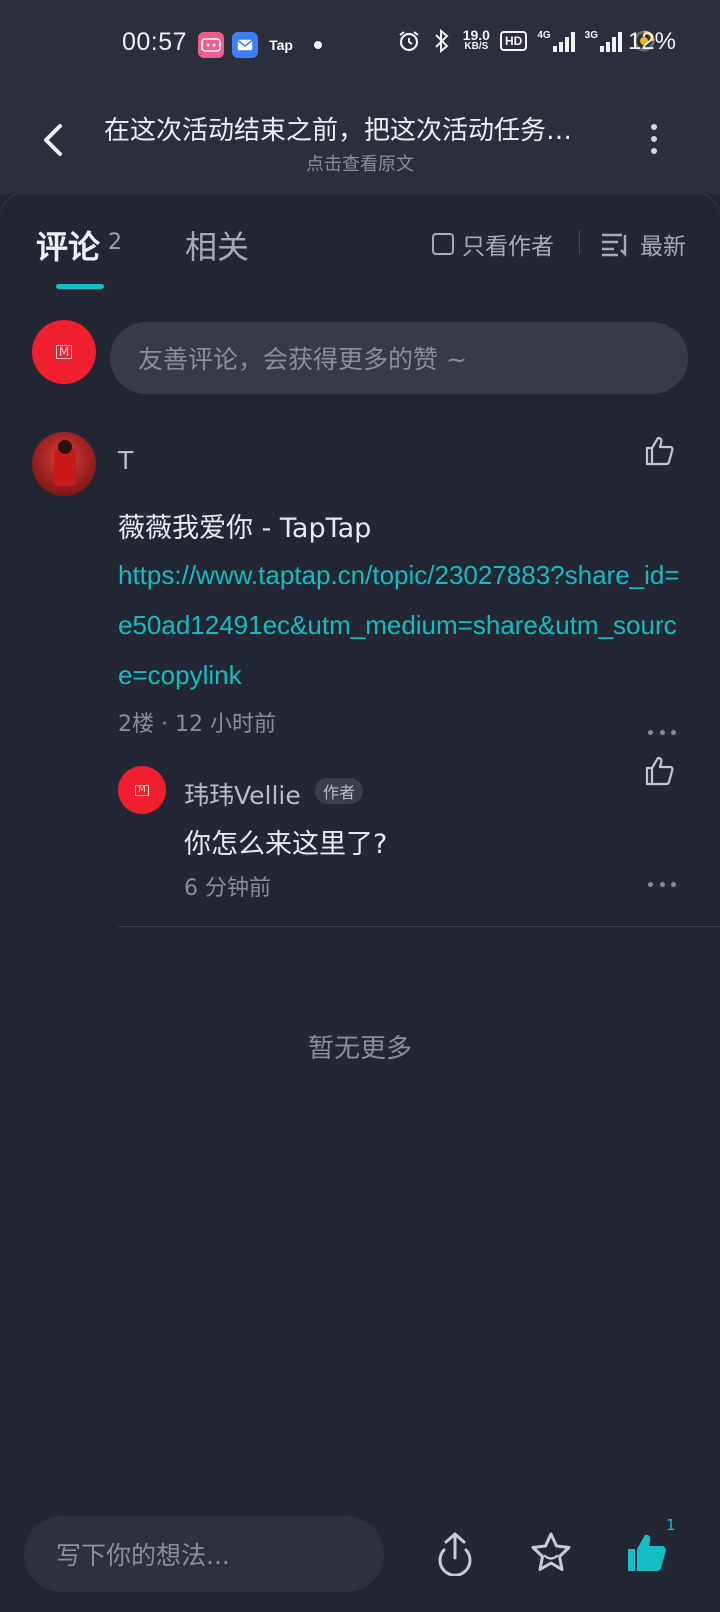  I want to click on share-icon, so click(455, 1553).